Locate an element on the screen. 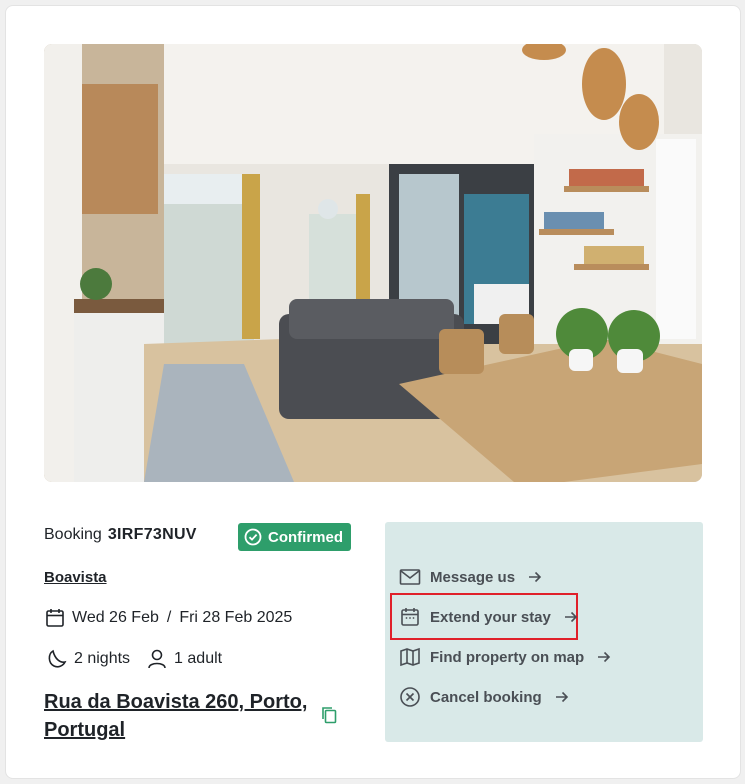  envelope-icon is located at coordinates (410, 577).